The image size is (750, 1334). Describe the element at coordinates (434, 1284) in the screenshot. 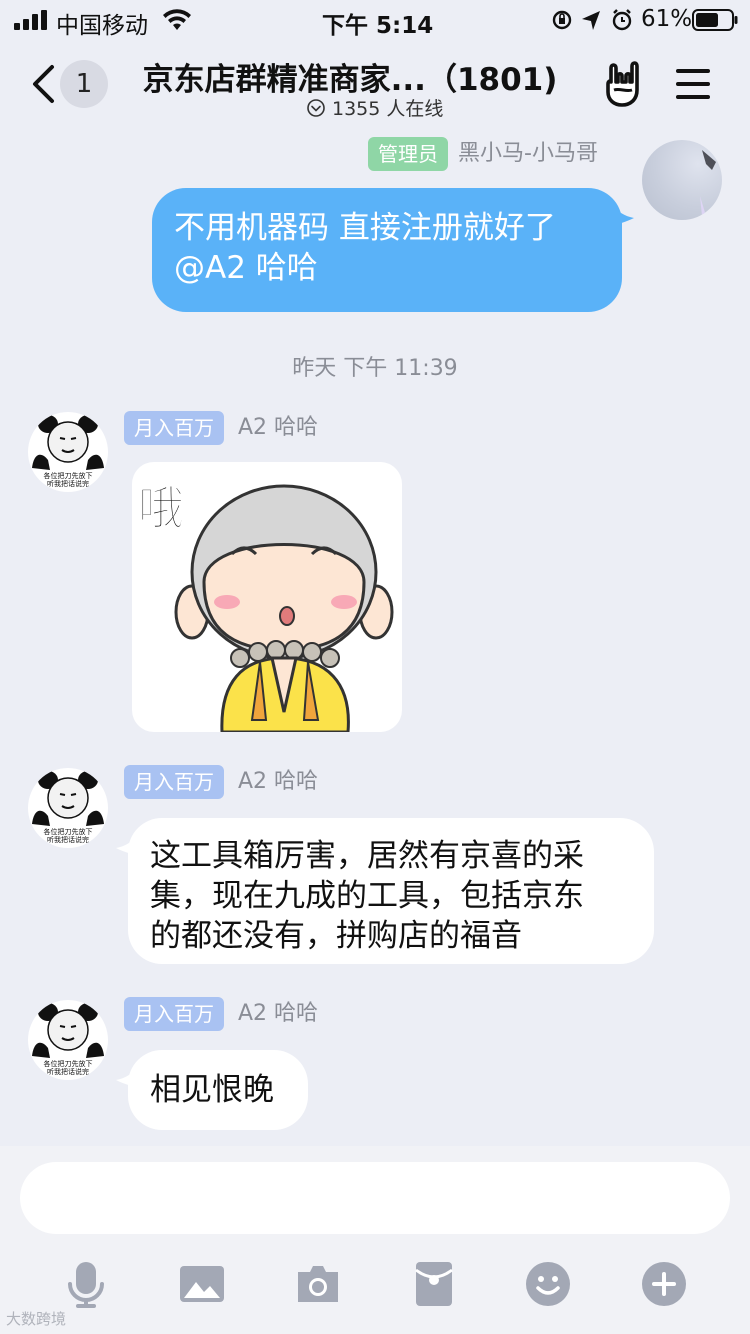

I see `red-packet-icon` at that location.